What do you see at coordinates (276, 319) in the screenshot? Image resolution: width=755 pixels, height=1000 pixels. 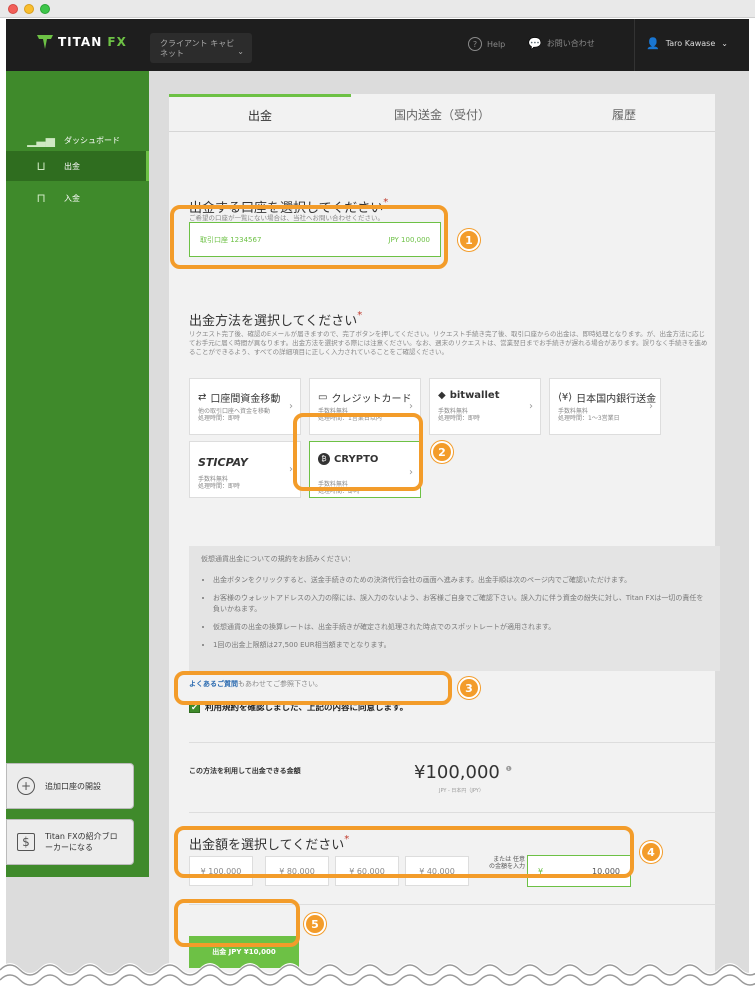 I see `method-section-title: 出金方法を選択してください*` at bounding box center [276, 319].